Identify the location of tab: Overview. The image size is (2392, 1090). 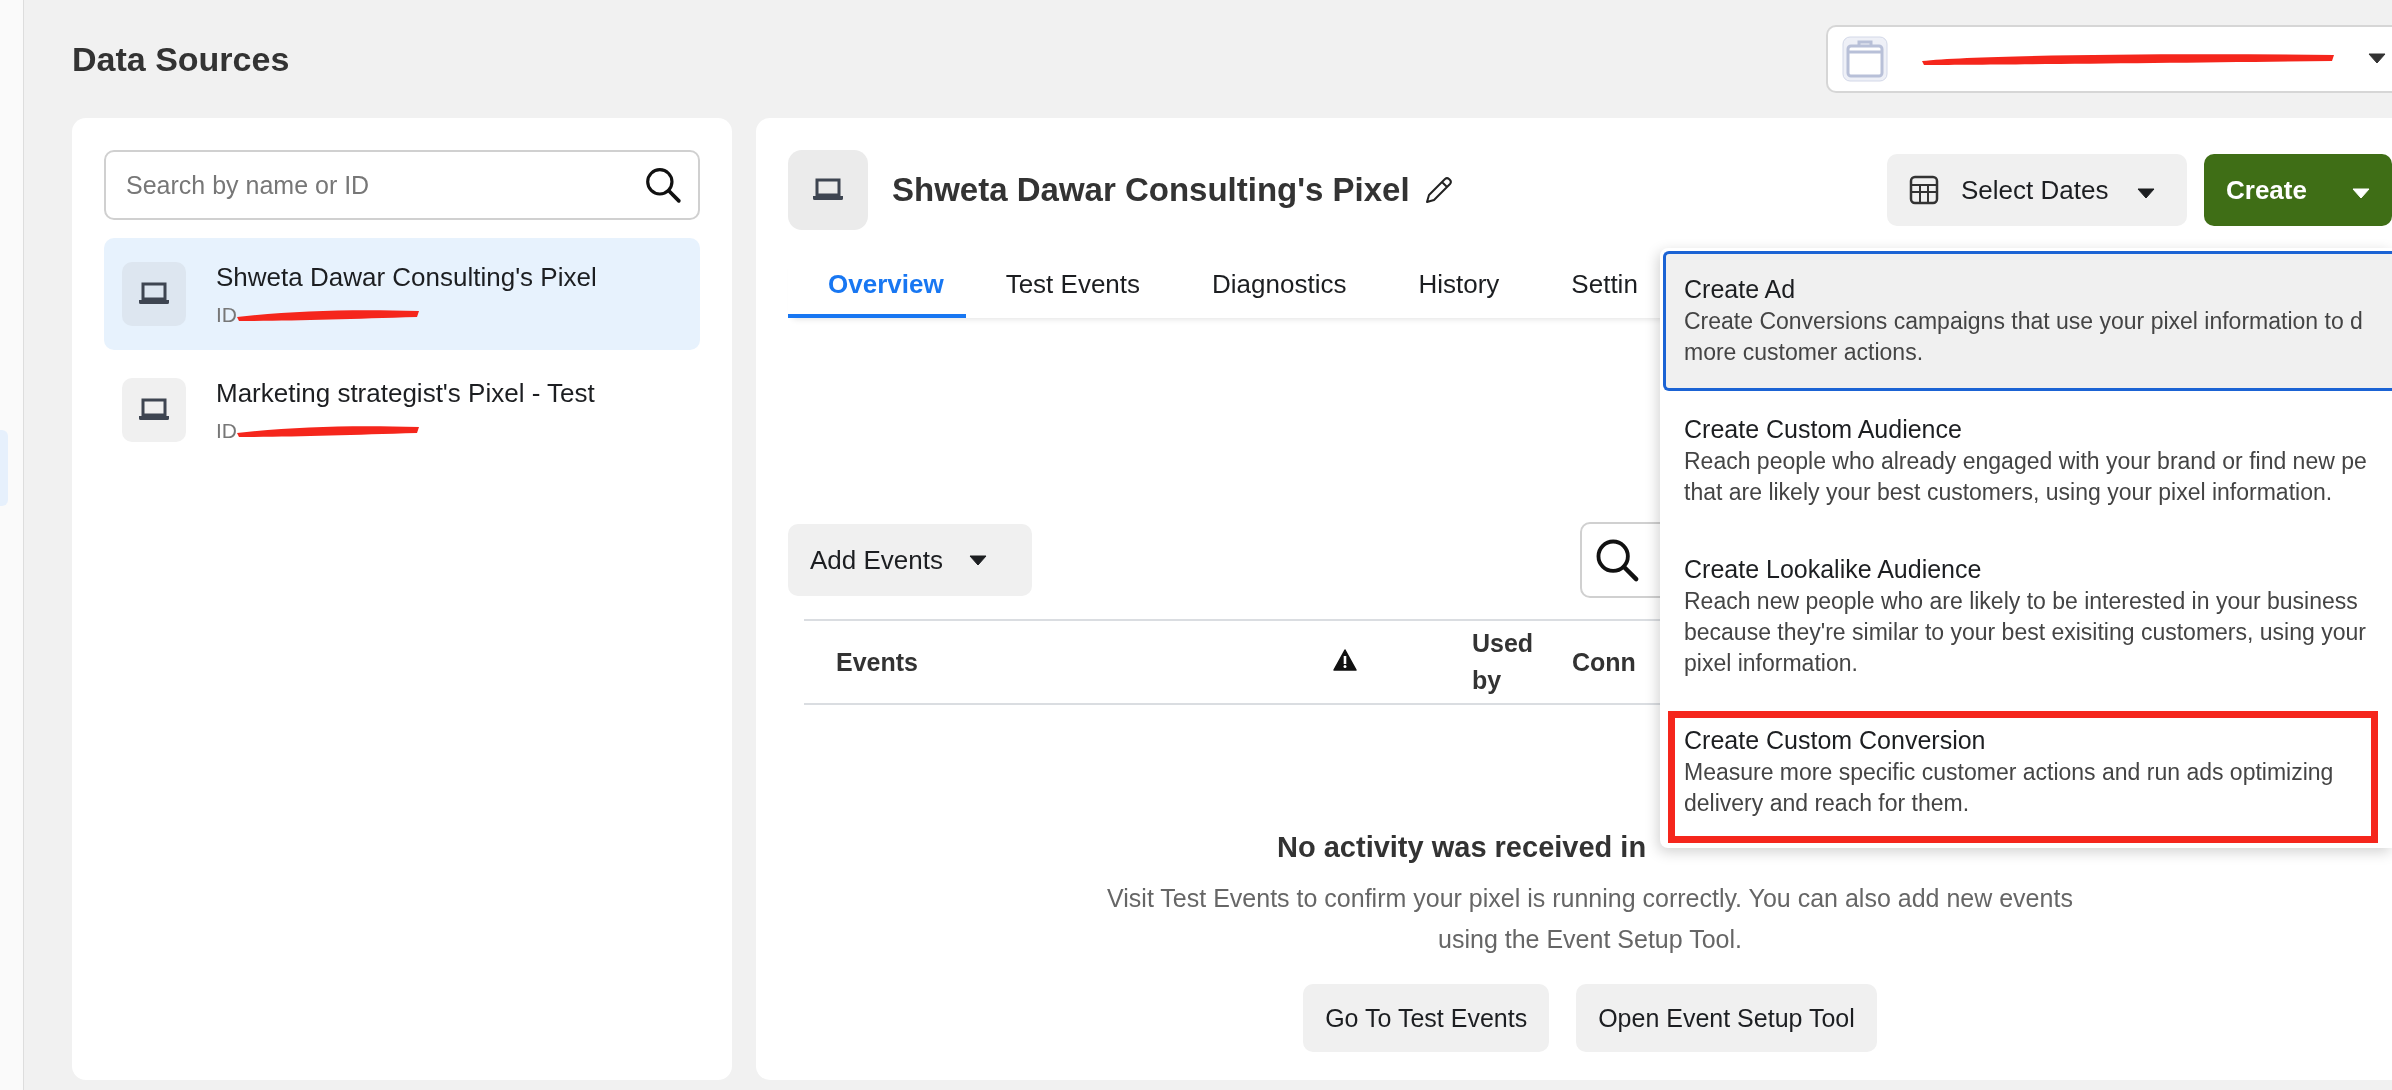
(877, 286).